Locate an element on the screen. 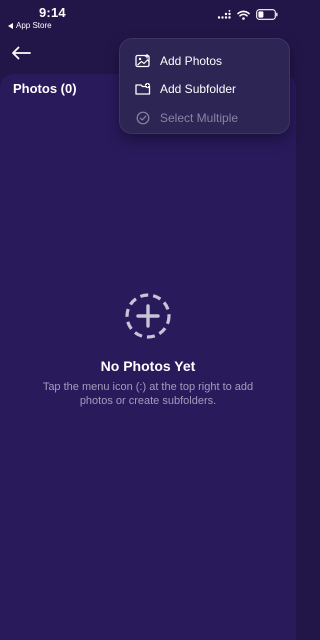 The width and height of the screenshot is (320, 640). menu-item-add-photos: Add Photos is located at coordinates (204, 61).